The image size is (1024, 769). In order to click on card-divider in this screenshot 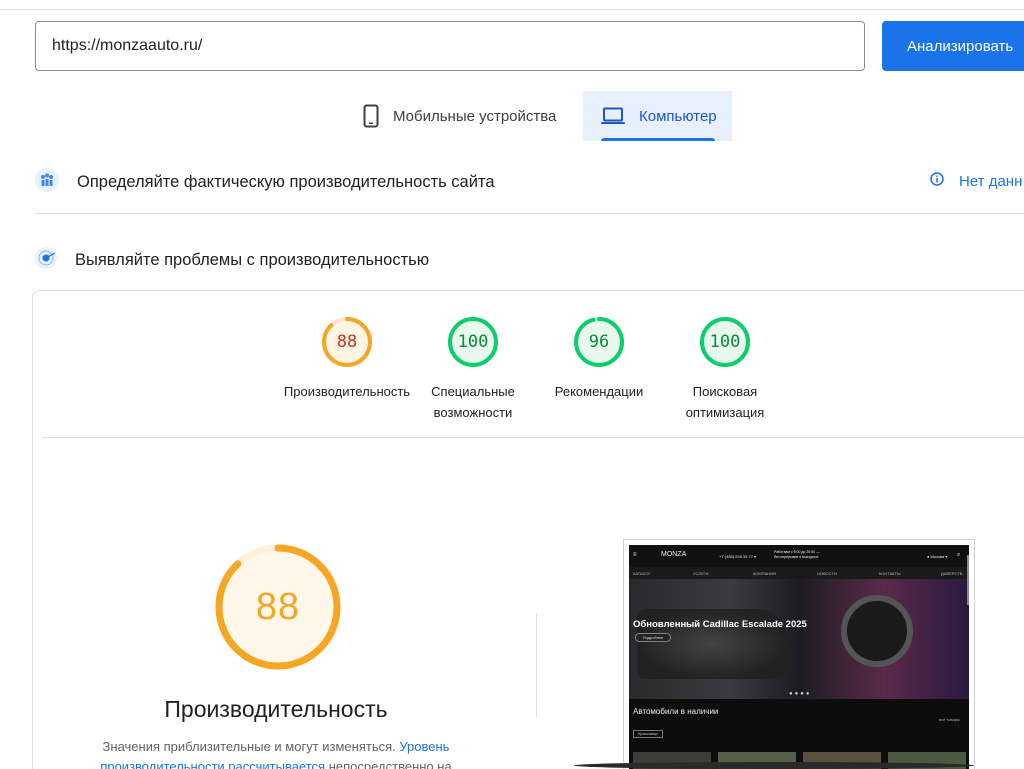, I will do `click(533, 437)`.